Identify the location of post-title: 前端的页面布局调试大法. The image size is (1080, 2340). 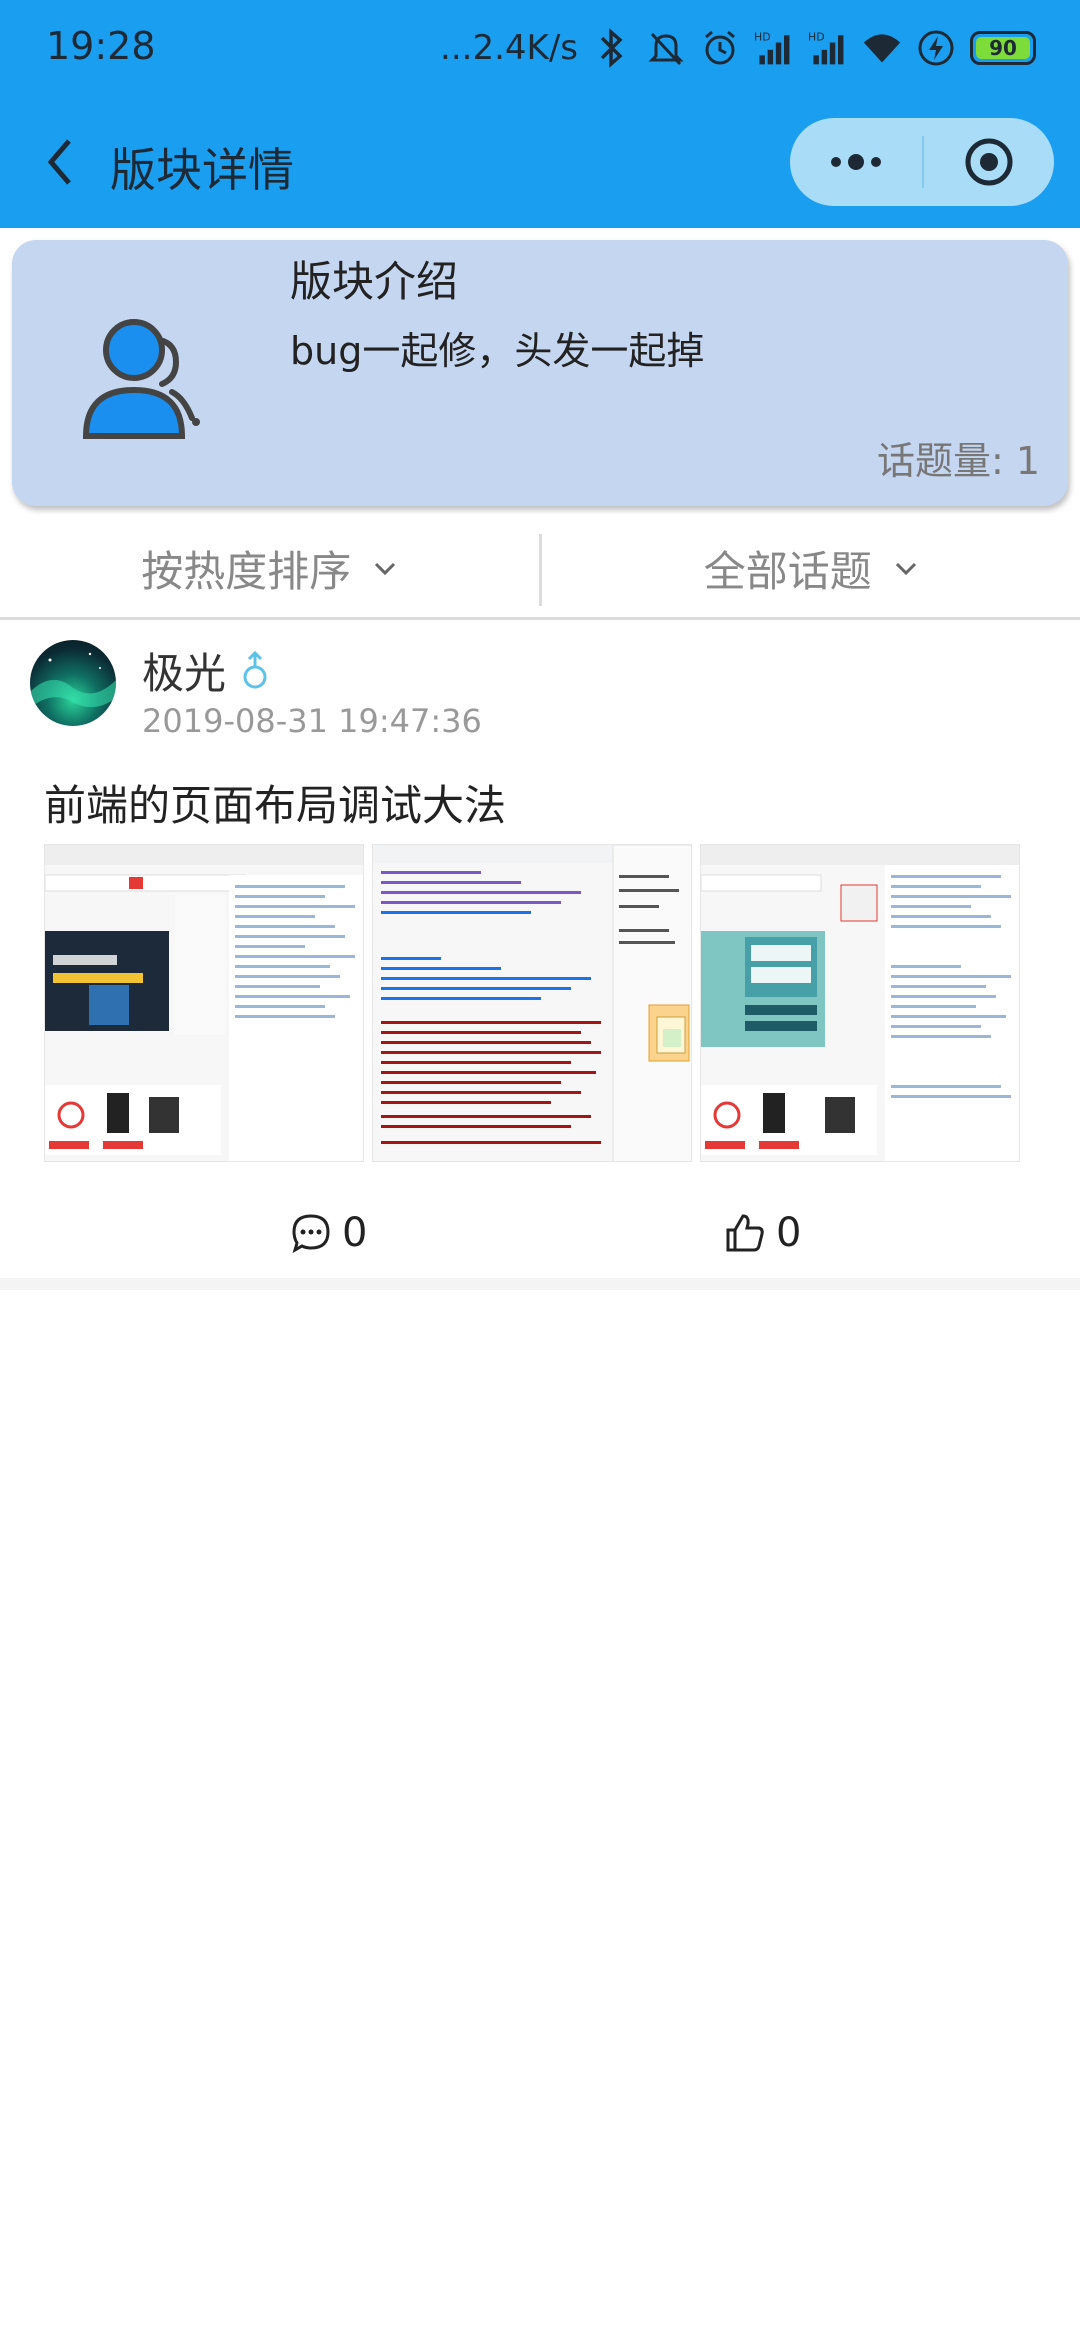
(275, 802).